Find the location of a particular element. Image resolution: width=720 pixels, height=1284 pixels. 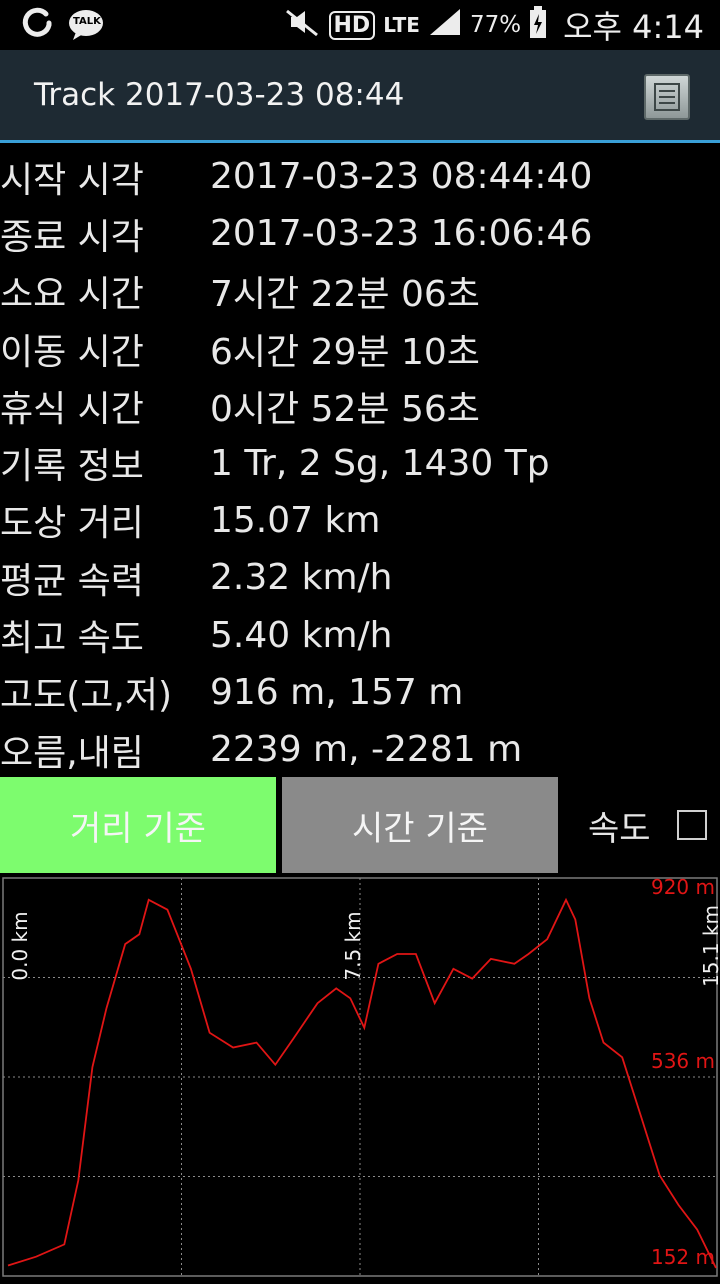

info-value: 916 m, 157 m is located at coordinates (337, 692).